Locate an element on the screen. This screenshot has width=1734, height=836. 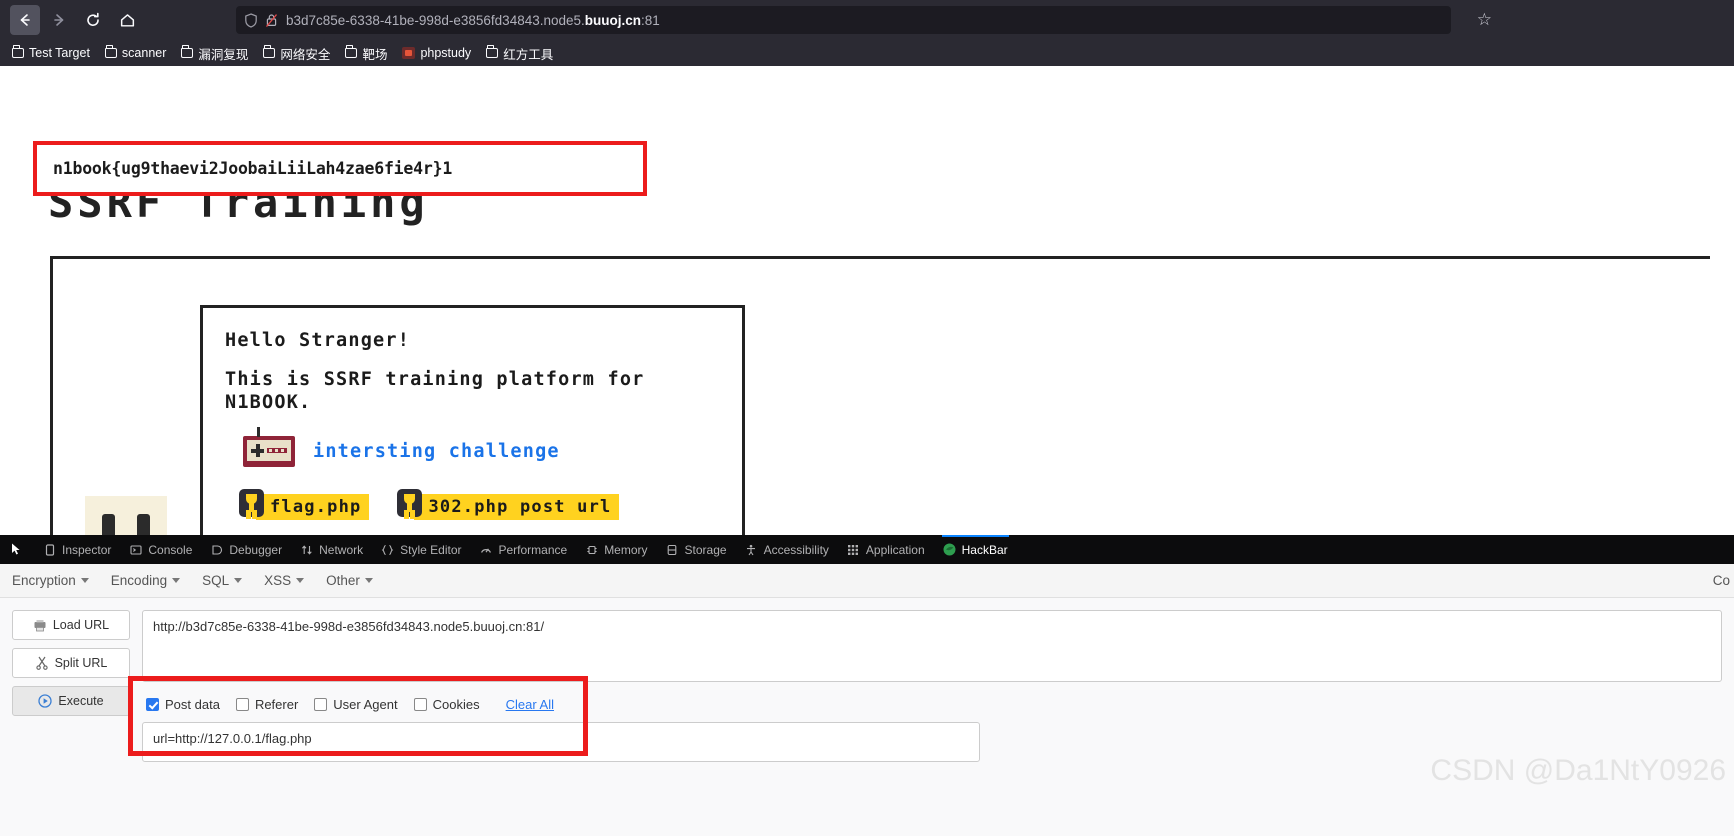
tab-performance: Performance is located at coordinates (523, 549).